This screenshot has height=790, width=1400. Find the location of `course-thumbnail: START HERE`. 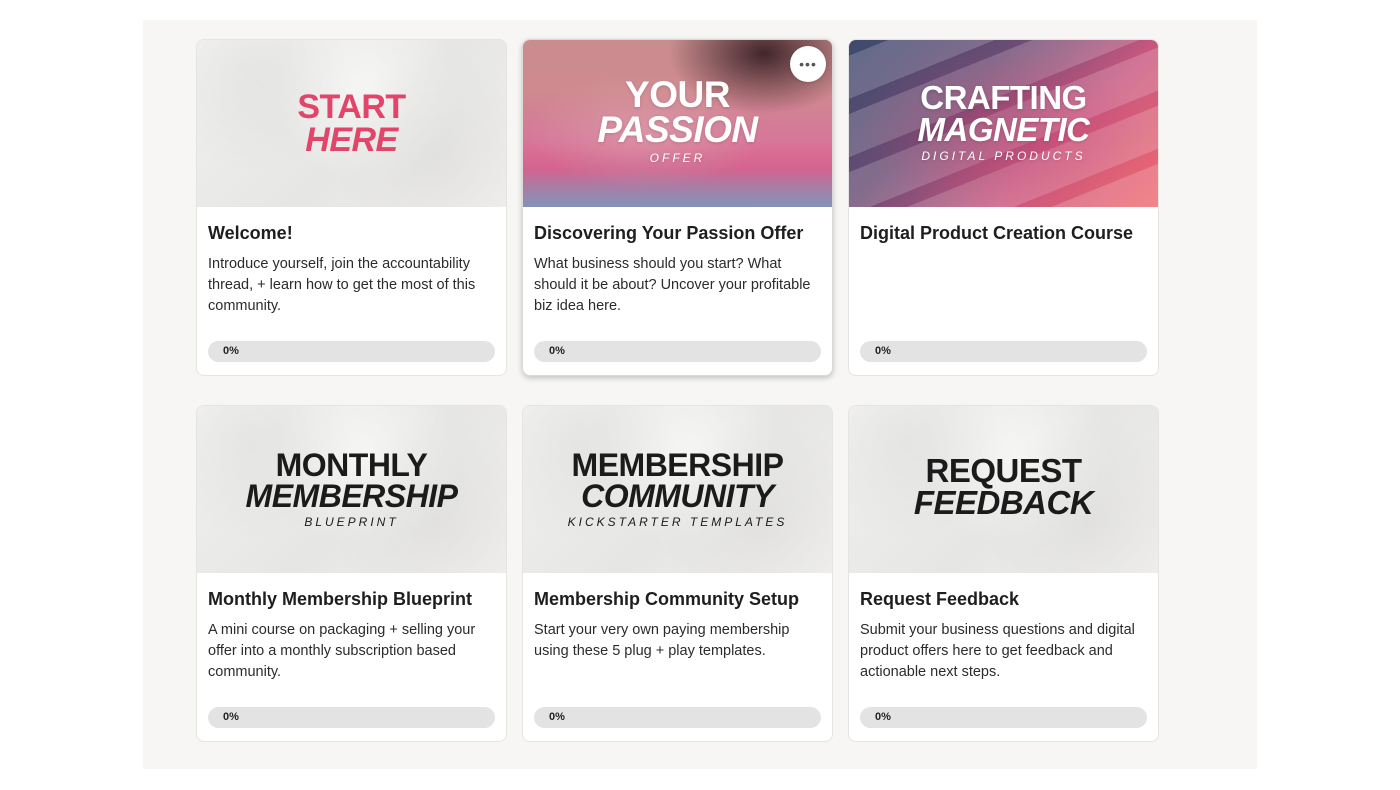

course-thumbnail: START HERE is located at coordinates (351, 123).